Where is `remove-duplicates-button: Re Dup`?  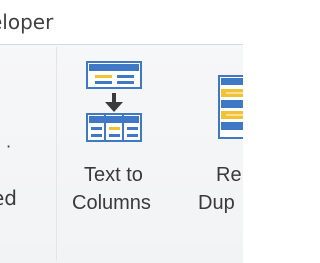 remove-duplicates-button: Re Dup is located at coordinates (219, 152).